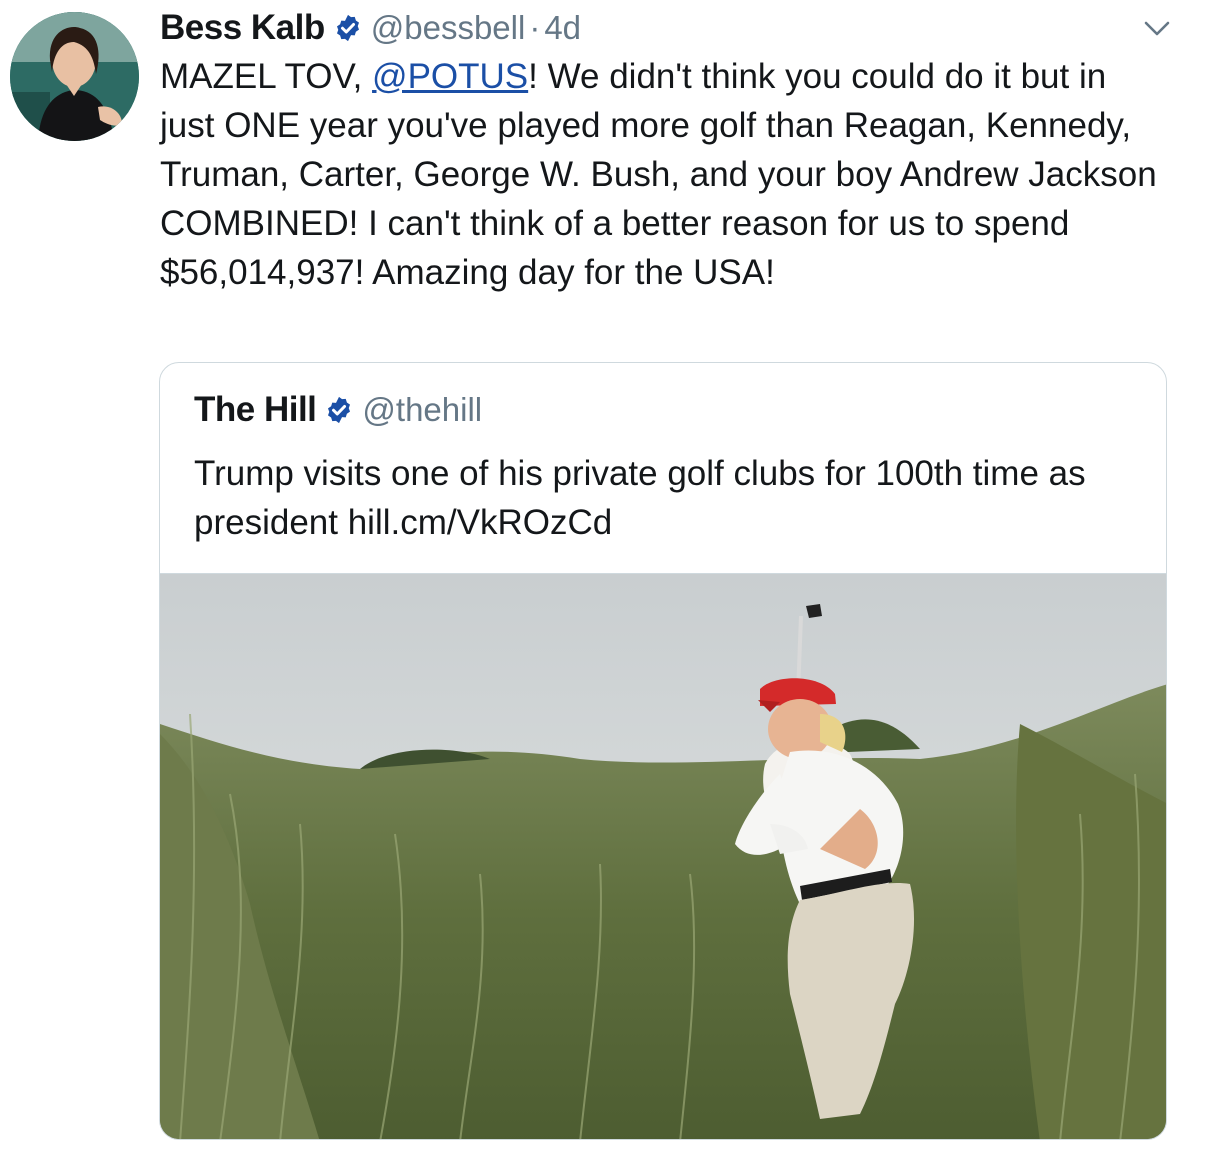 The height and width of the screenshot is (1159, 1209). I want to click on chevron-down-icon, so click(1157, 29).